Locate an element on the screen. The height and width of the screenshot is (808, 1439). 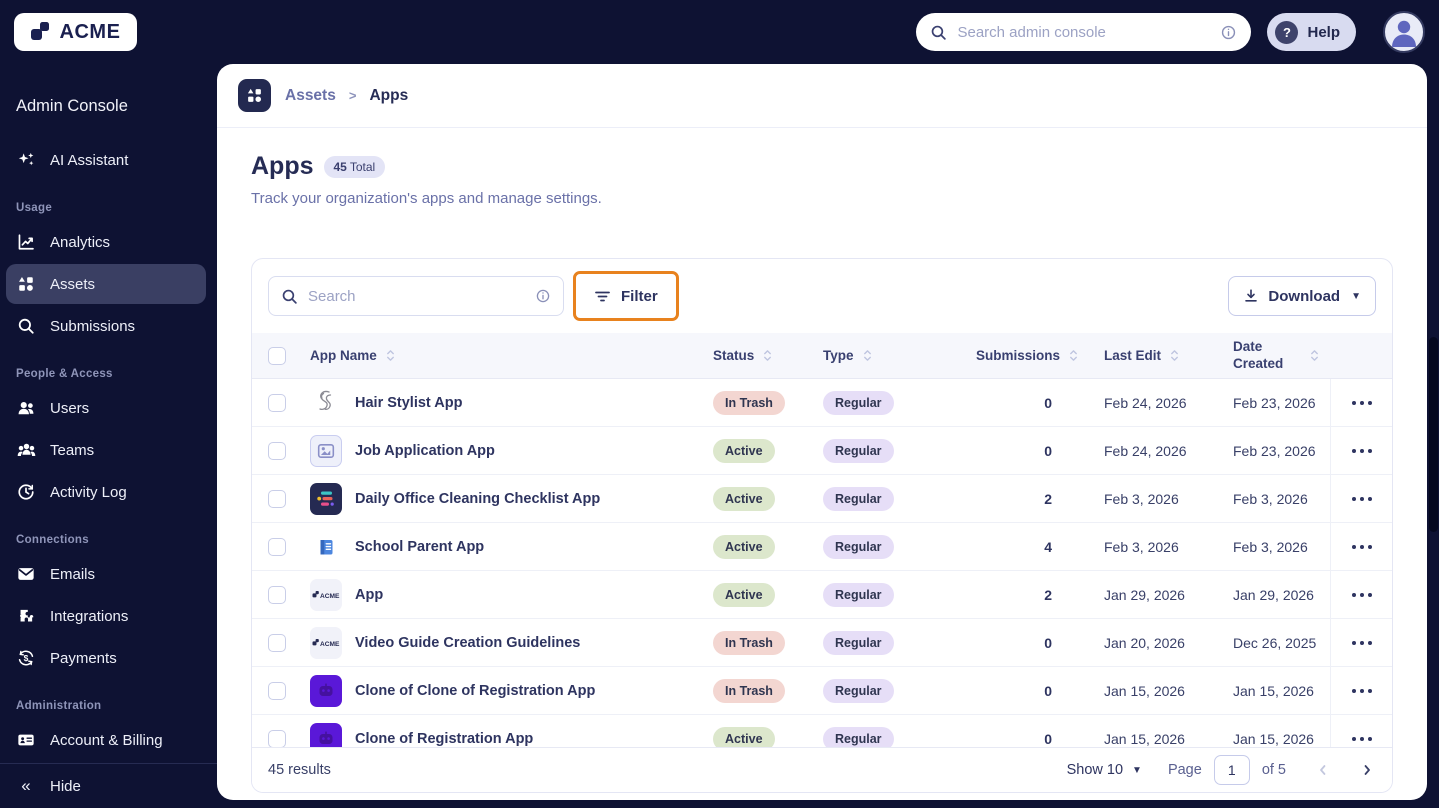
dollar-cycle-icon: $ is located at coordinates (26, 658).